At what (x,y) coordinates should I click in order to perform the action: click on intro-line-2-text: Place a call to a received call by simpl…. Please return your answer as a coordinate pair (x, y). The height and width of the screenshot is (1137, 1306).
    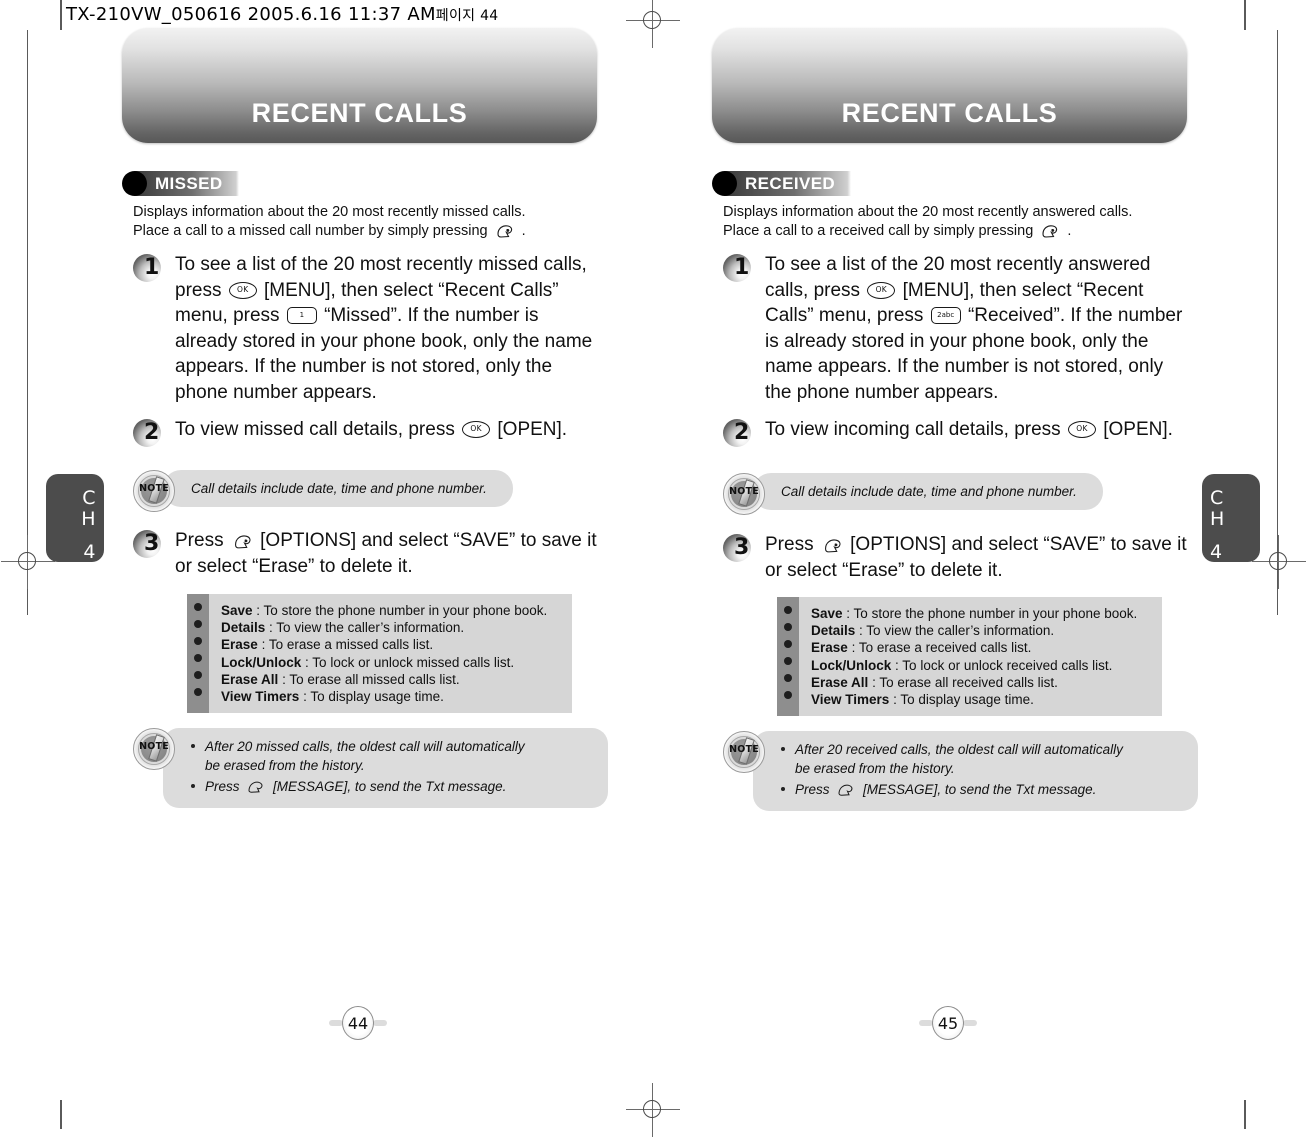
    Looking at the image, I should click on (878, 231).